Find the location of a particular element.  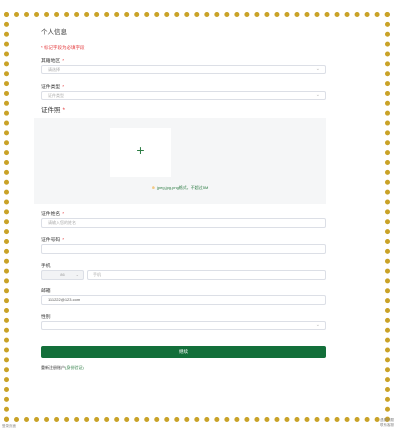

corner-right-text: 遇到问题 联系客服 is located at coordinates (387, 423).